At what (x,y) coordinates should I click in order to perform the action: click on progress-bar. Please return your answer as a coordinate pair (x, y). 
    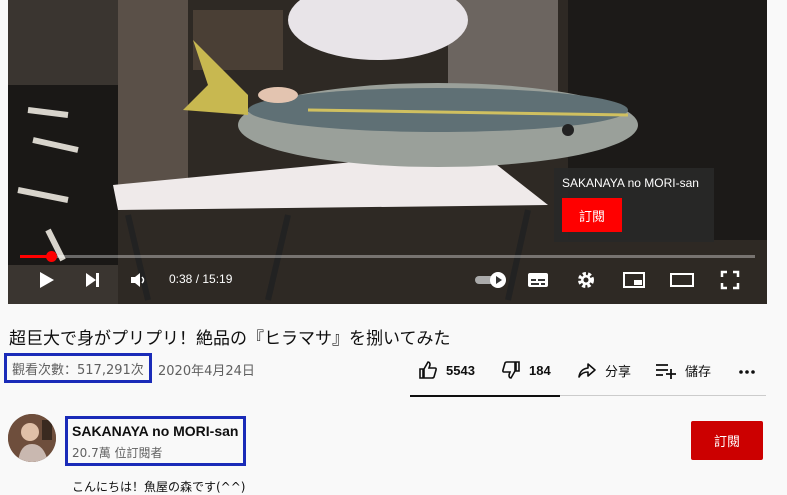
    Looking at the image, I should click on (387, 256).